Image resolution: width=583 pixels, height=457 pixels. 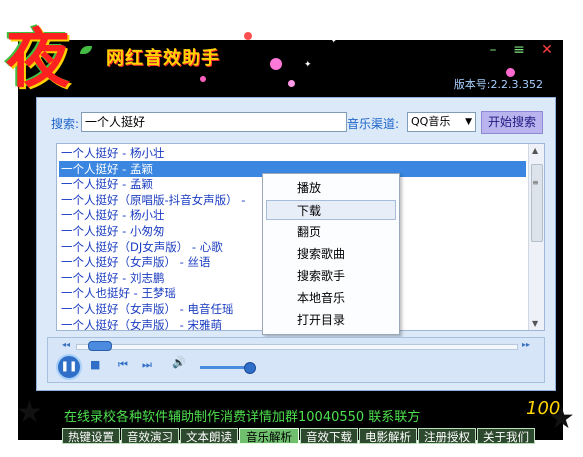 What do you see at coordinates (150, 436) in the screenshot?
I see `tab-2: 音效演习` at bounding box center [150, 436].